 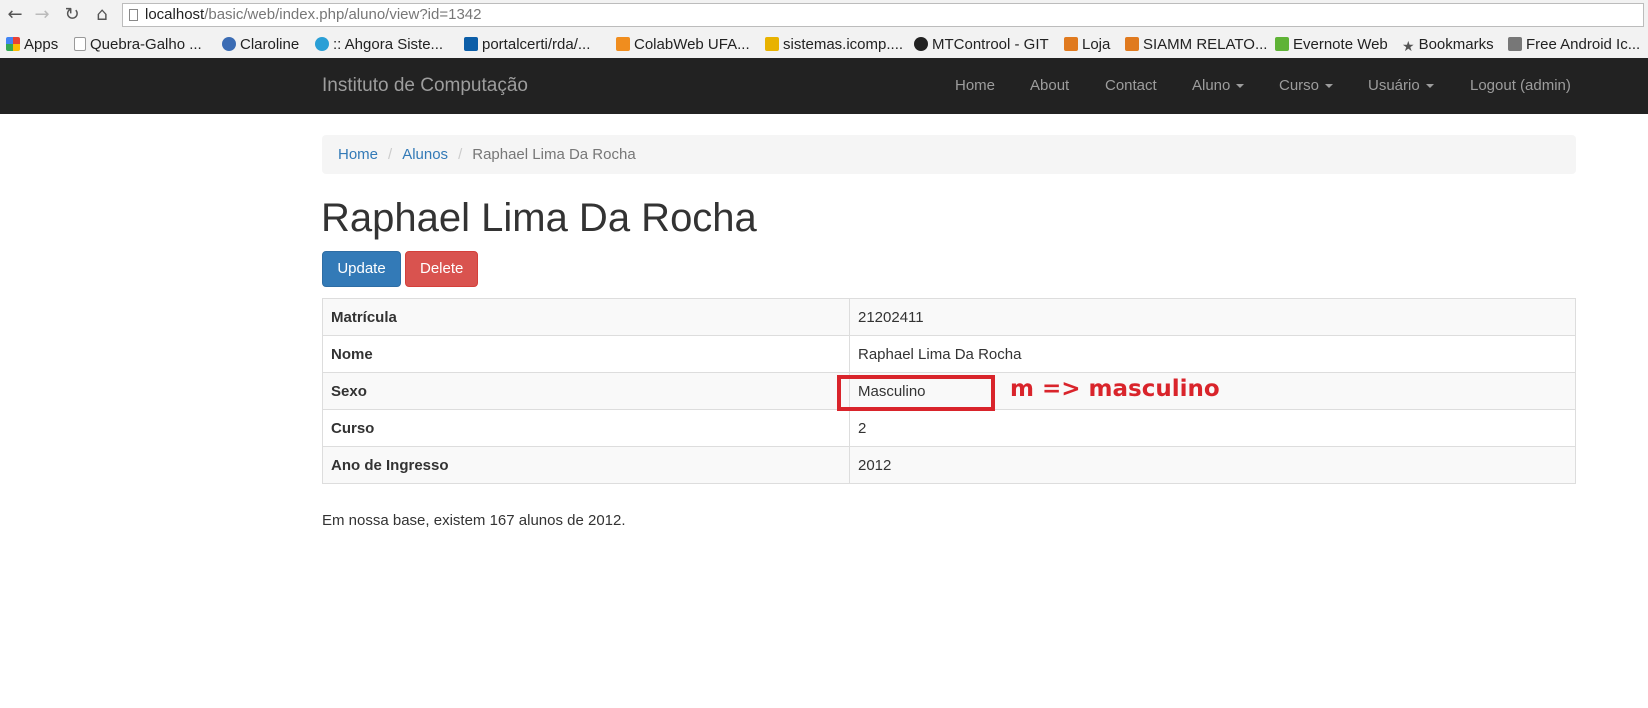 What do you see at coordinates (1212, 354) in the screenshot?
I see `row-value: Raphael Lima Da Rocha` at bounding box center [1212, 354].